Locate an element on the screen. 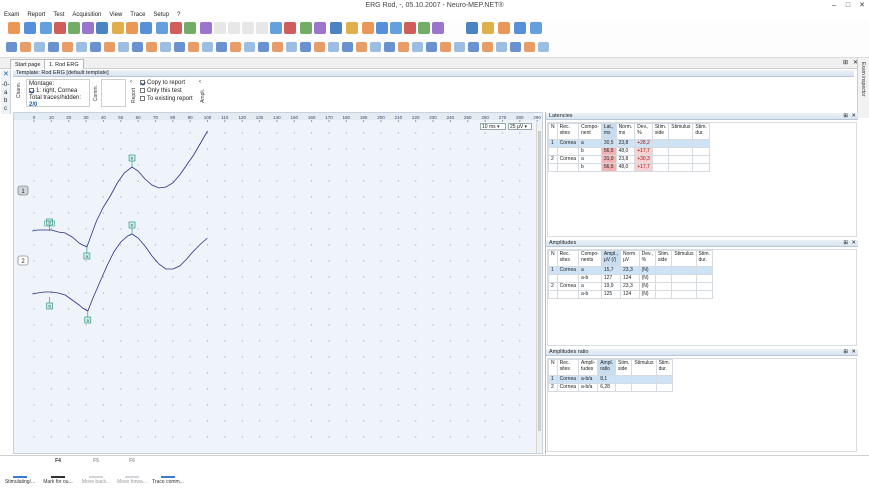 The image size is (869, 489). maximize-icon: □ is located at coordinates (848, 5).